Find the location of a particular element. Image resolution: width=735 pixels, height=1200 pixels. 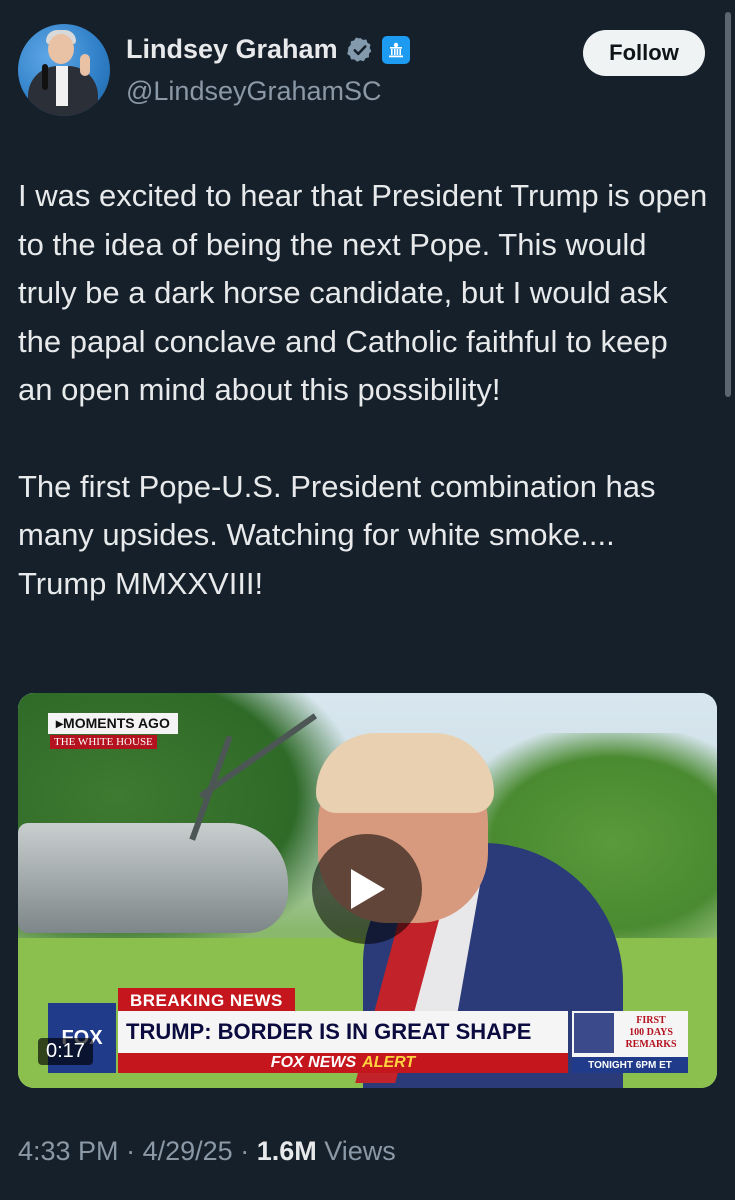

avatar is located at coordinates (64, 70).